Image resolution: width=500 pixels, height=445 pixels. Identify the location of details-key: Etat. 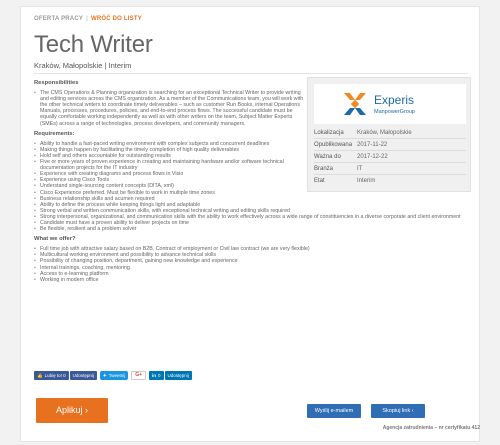
(319, 181).